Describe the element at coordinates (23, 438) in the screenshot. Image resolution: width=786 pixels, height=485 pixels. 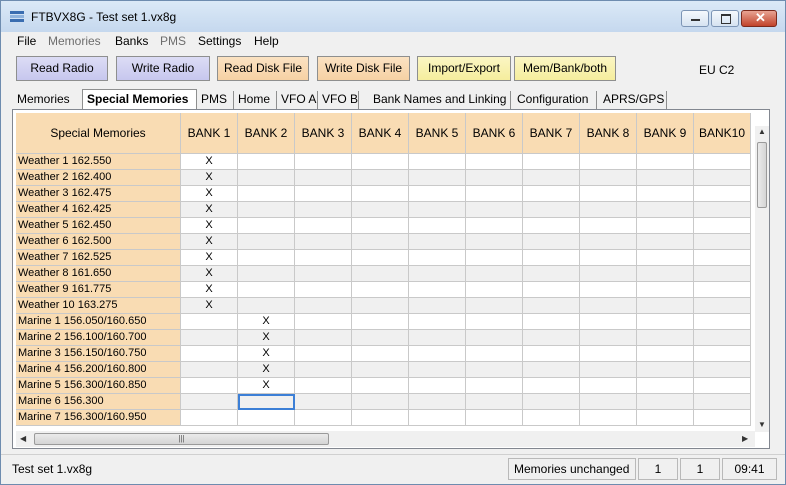
I see `scroll-left-icon: ◀` at that location.